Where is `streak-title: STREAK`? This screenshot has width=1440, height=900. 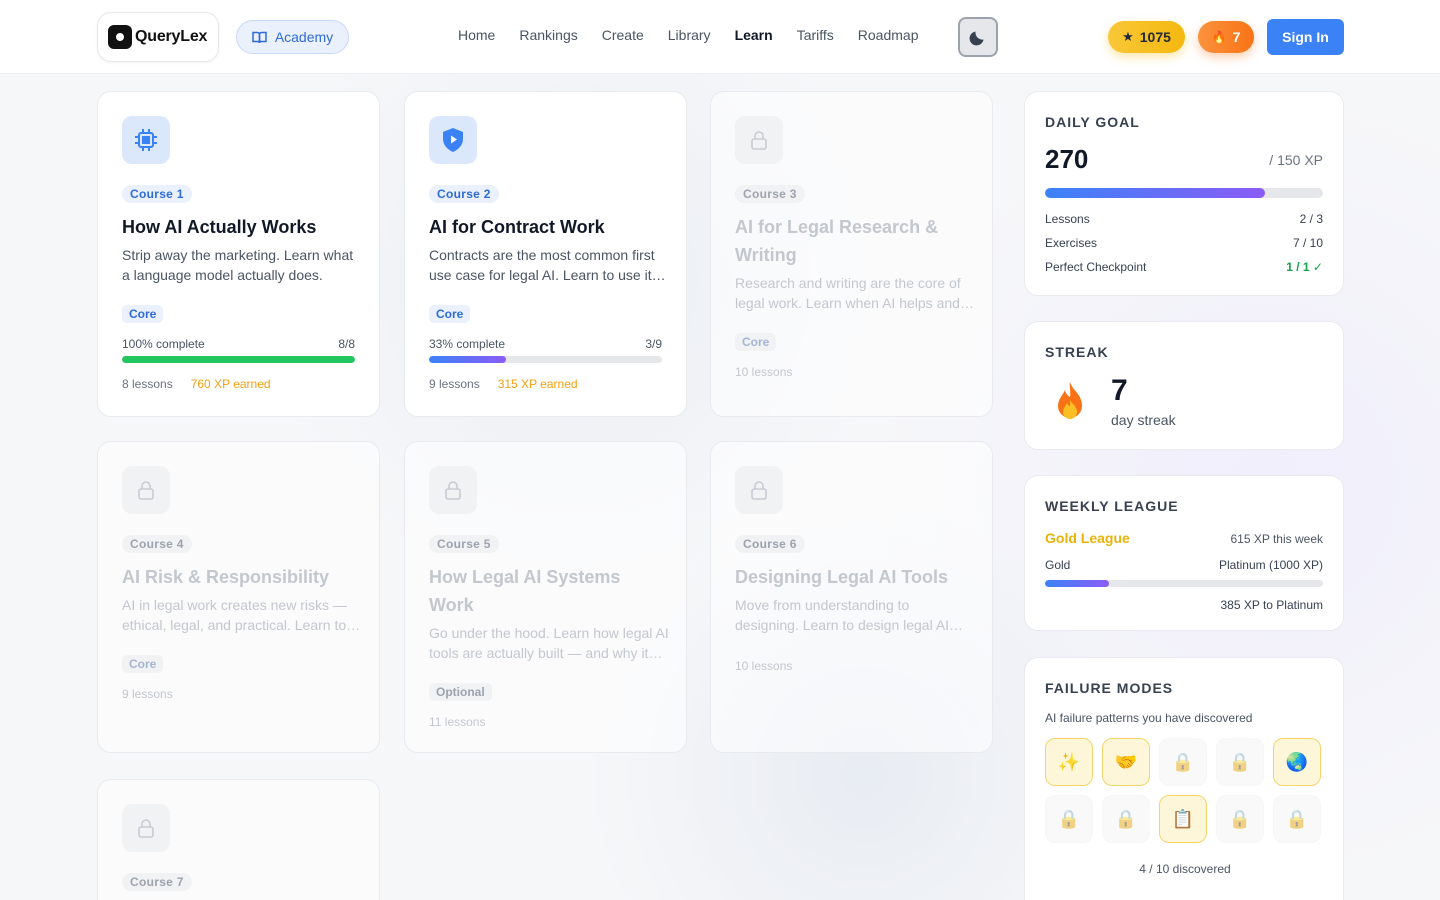
streak-title: STREAK is located at coordinates (1077, 352).